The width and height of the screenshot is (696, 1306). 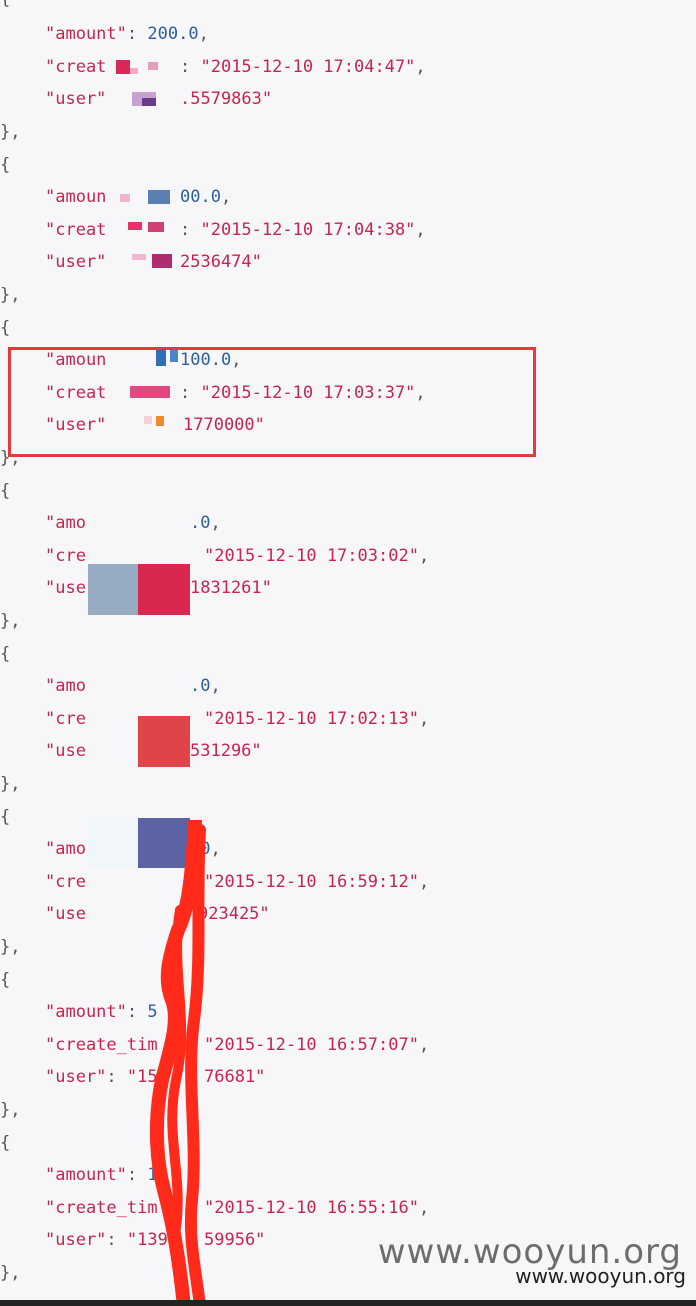 I want to click on record-5-user-line: "use, so click(x=65, y=914).